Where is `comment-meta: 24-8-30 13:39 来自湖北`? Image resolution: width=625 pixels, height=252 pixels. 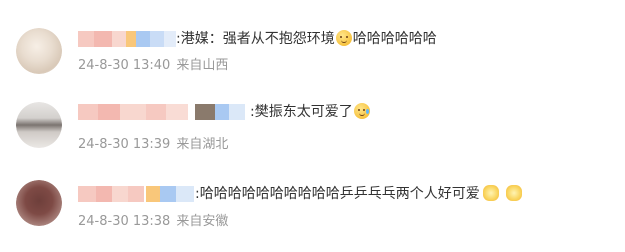
comment-meta: 24-8-30 13:39 来自湖北 is located at coordinates (153, 145).